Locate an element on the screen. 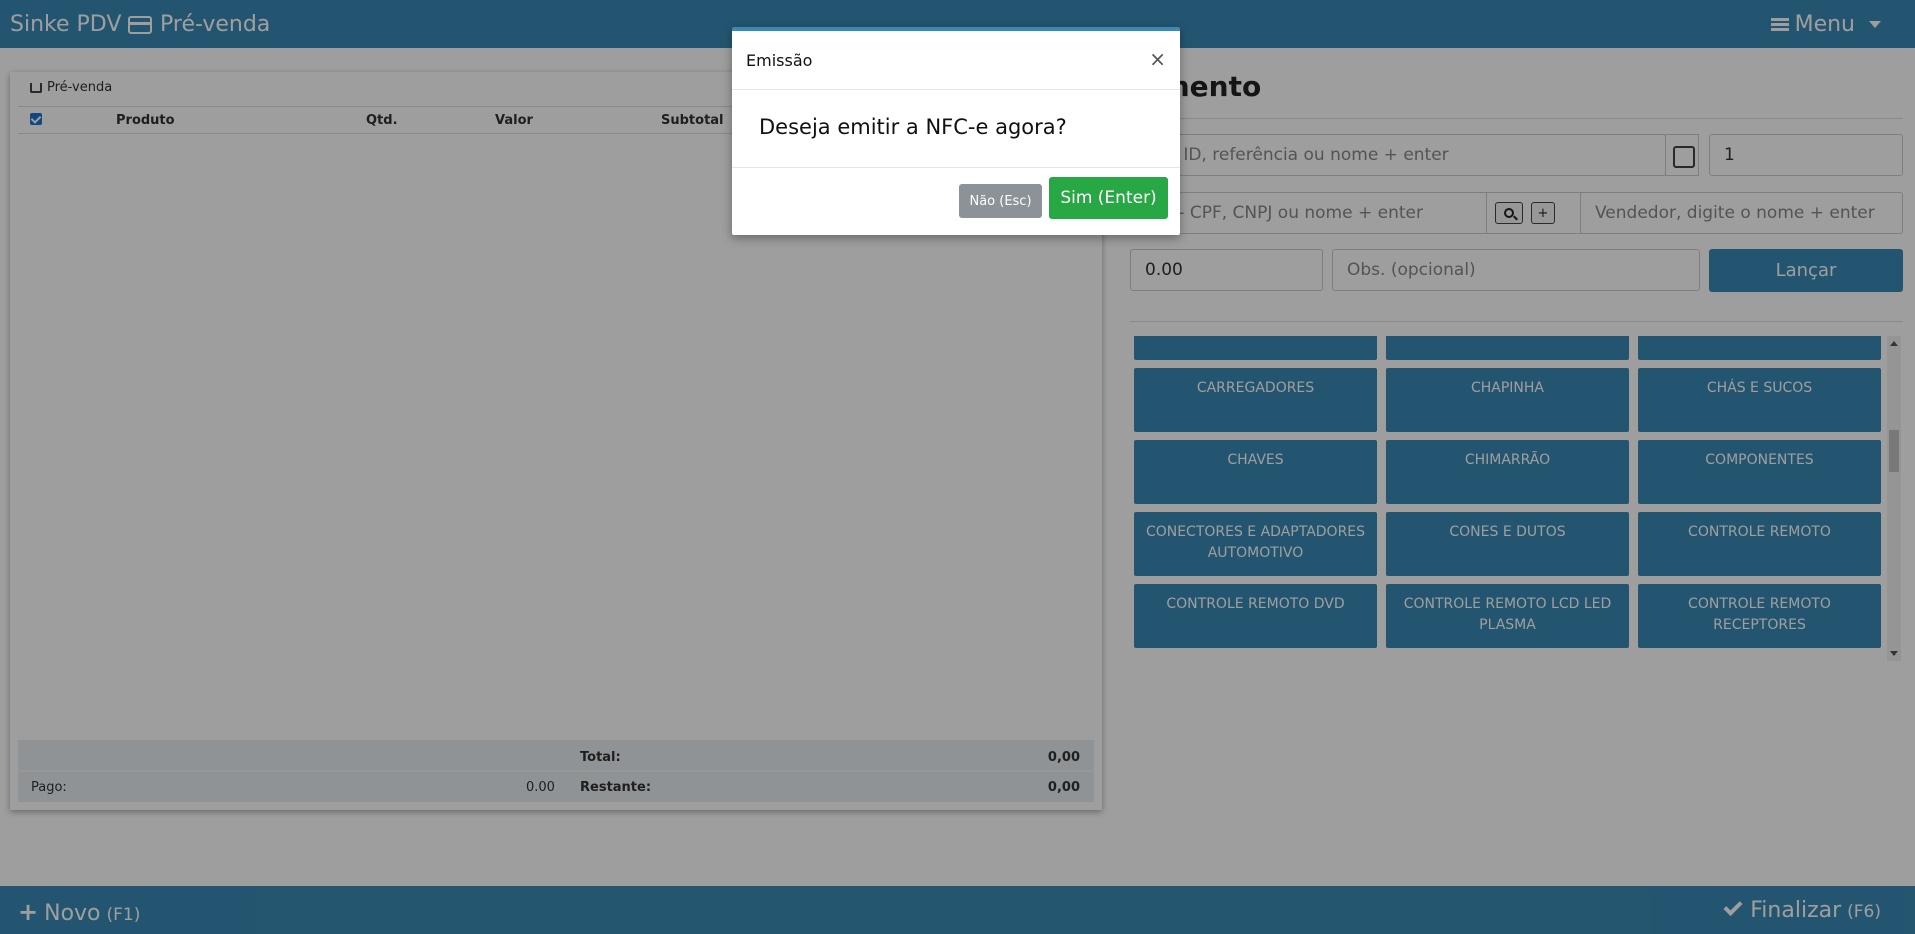  no-button: Não (Esc) is located at coordinates (1000, 201).